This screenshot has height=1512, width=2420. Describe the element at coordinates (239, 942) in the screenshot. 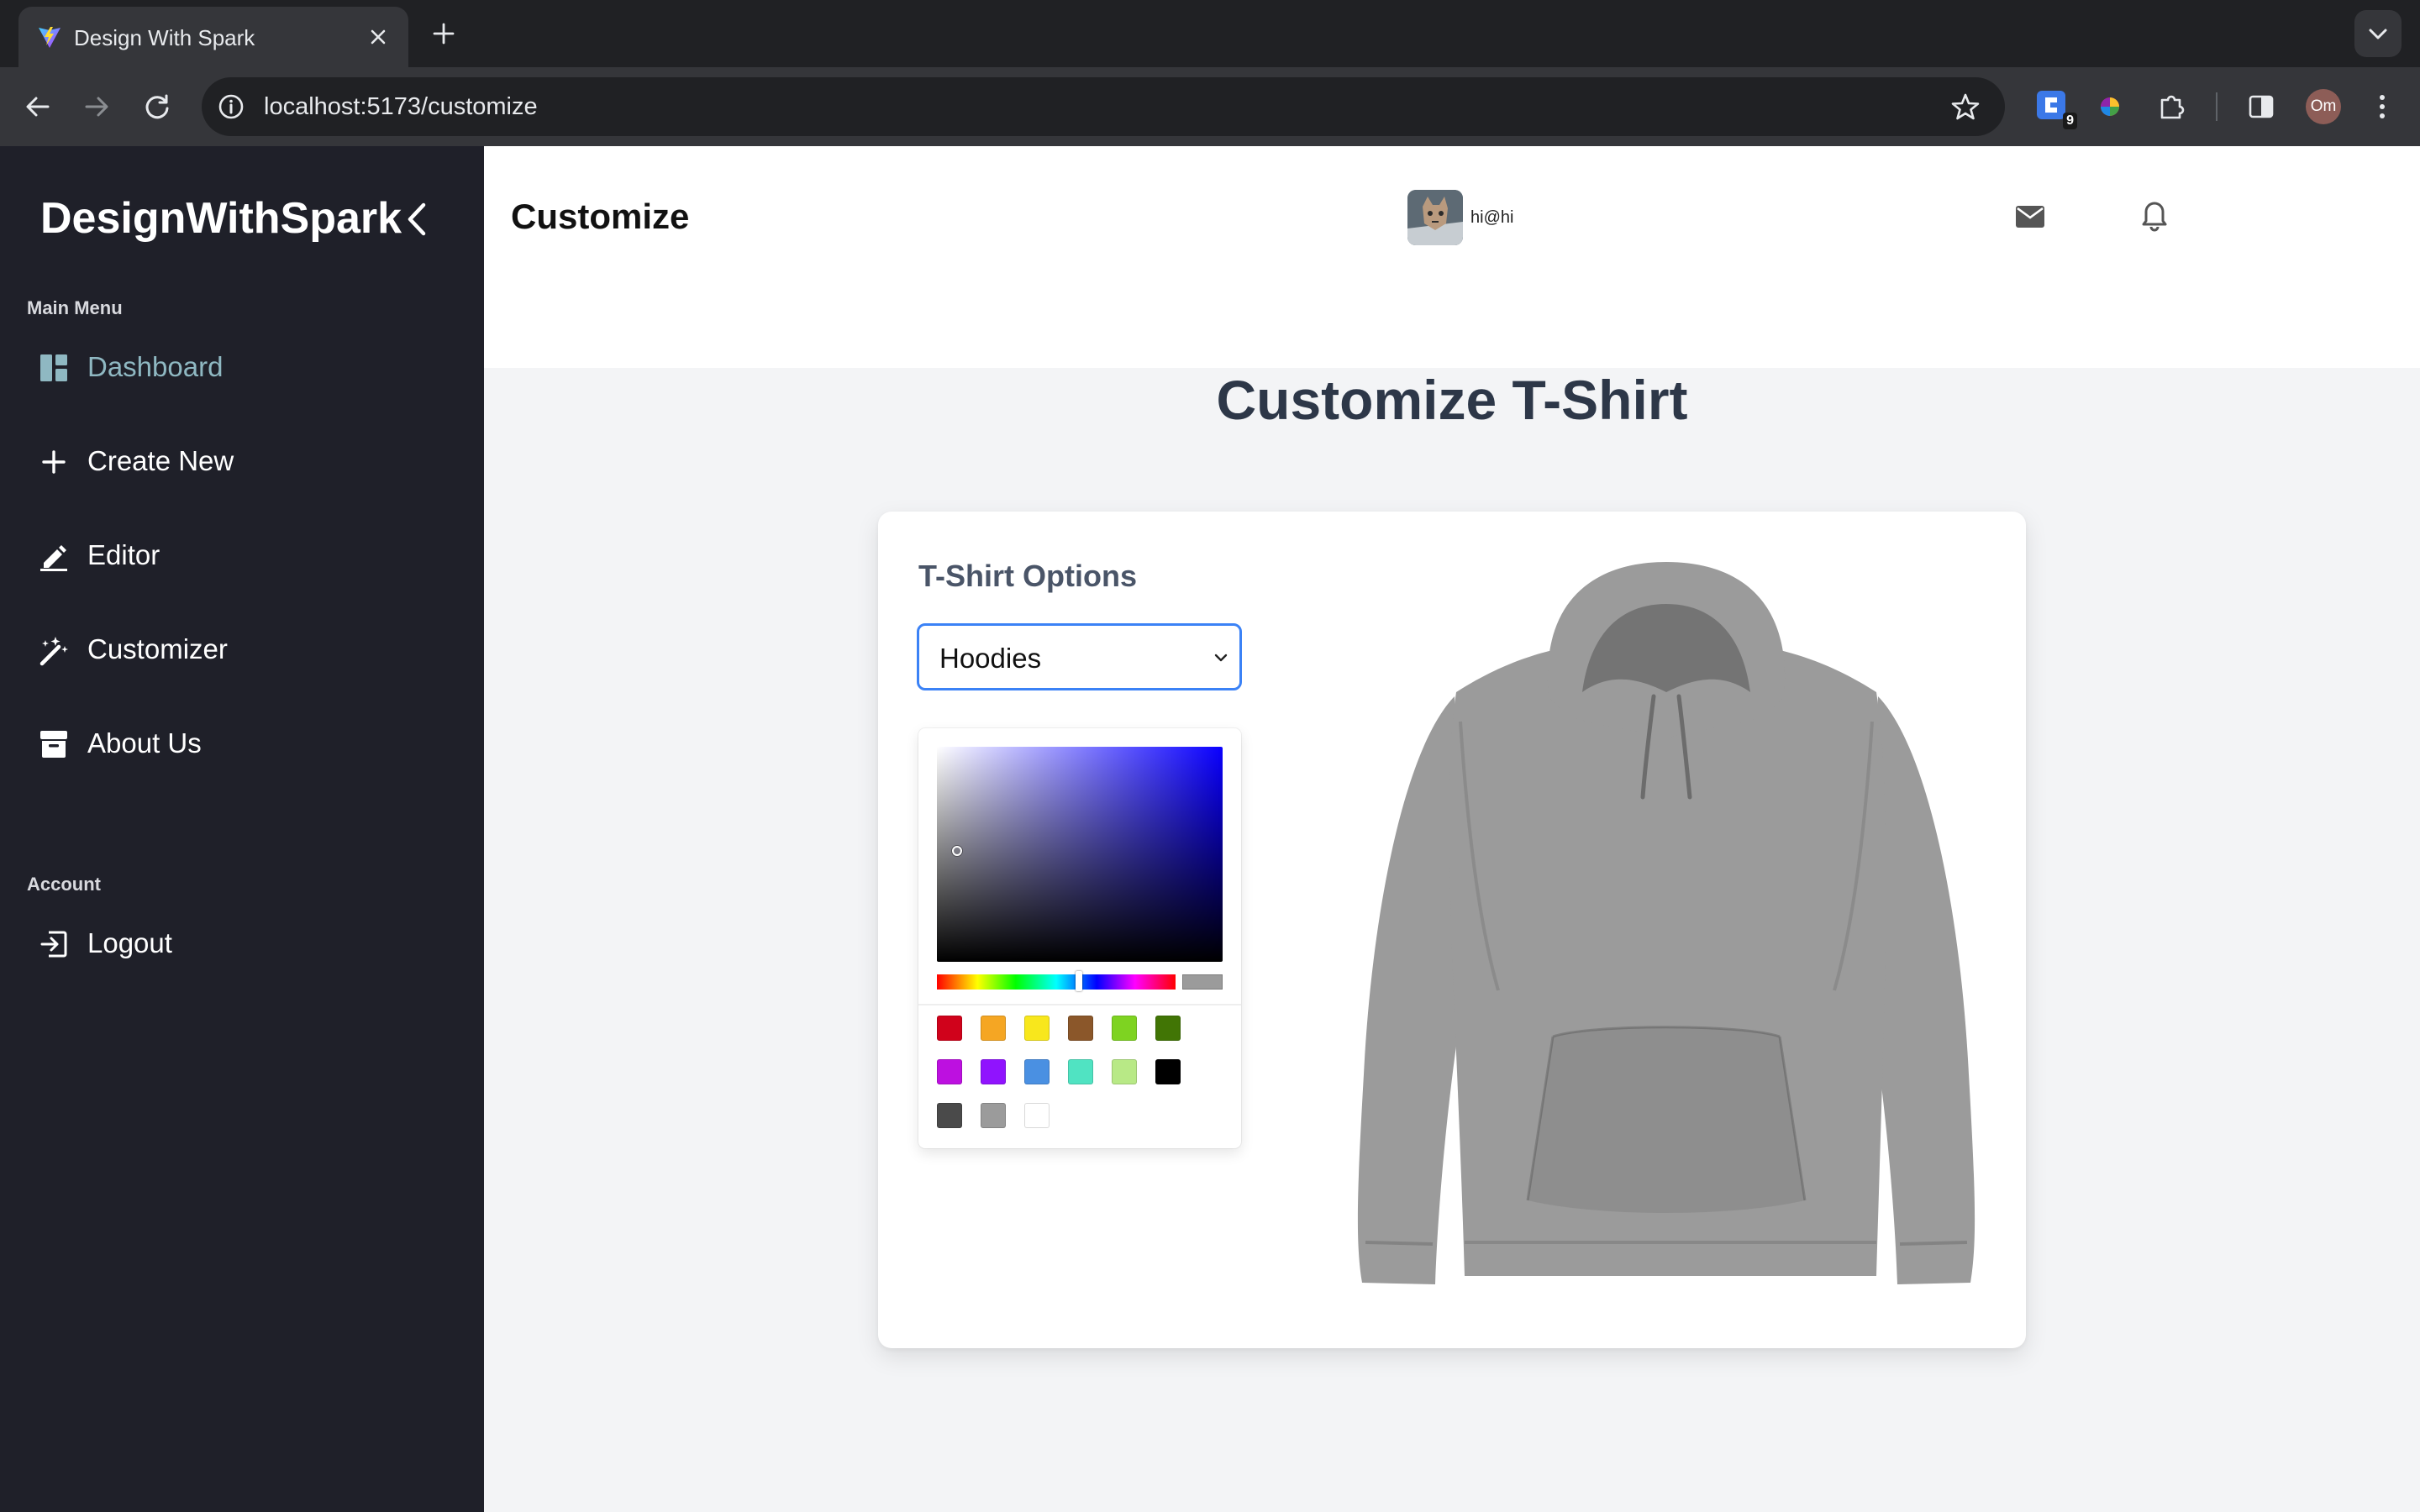

I see `sidebar-item-logout: Logout` at that location.